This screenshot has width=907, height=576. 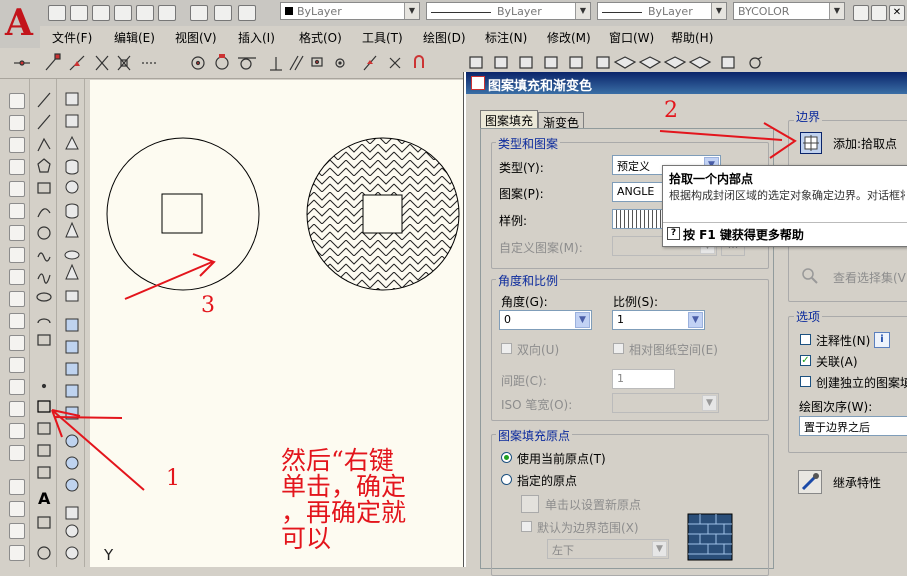 I want to click on annotation-note: 然后“右键 单击，确定 ，再确定就 可以, so click(x=343, y=500).